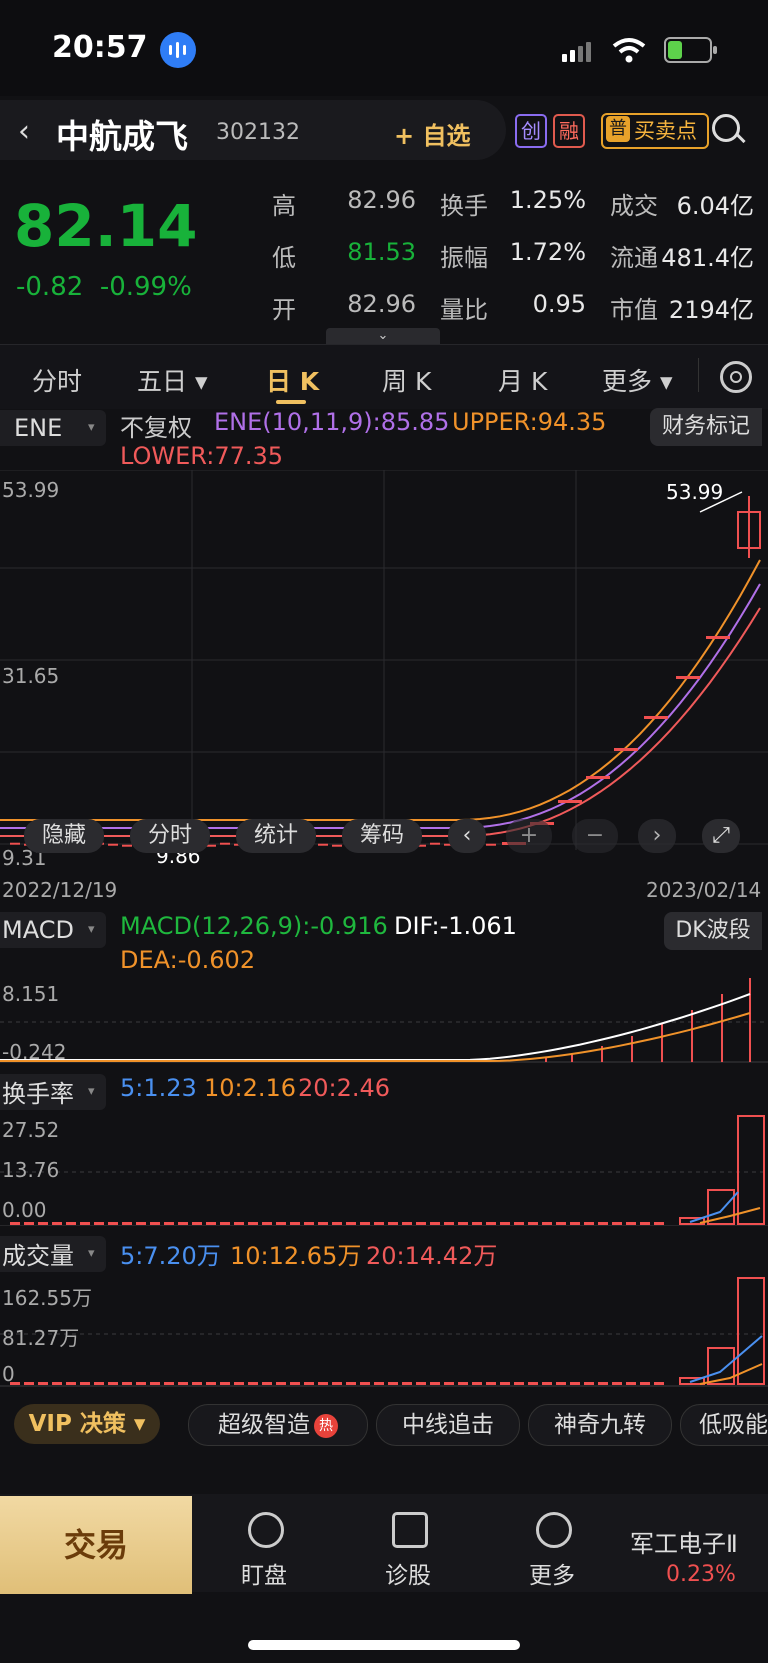  I want to click on low-value: 81.53, so click(381, 252).